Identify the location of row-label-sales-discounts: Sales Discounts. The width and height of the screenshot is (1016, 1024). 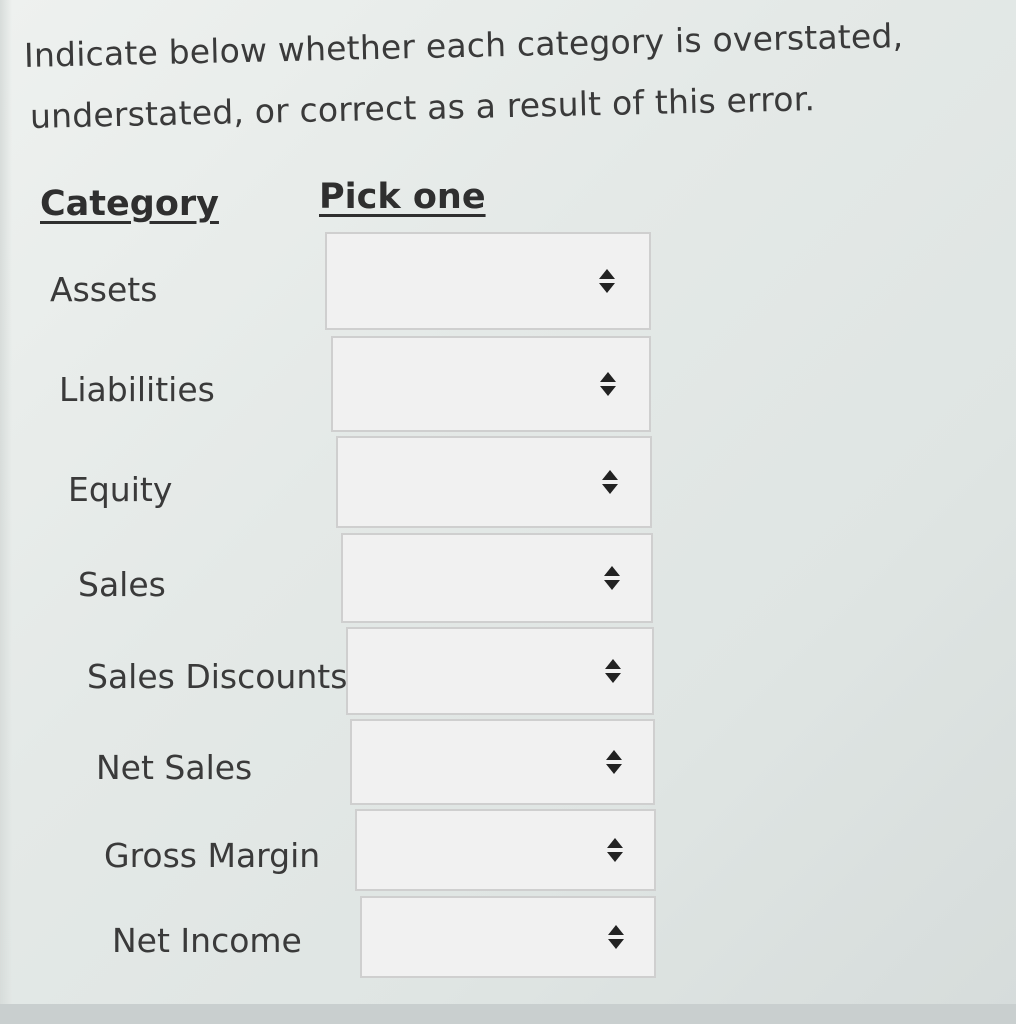
(217, 676).